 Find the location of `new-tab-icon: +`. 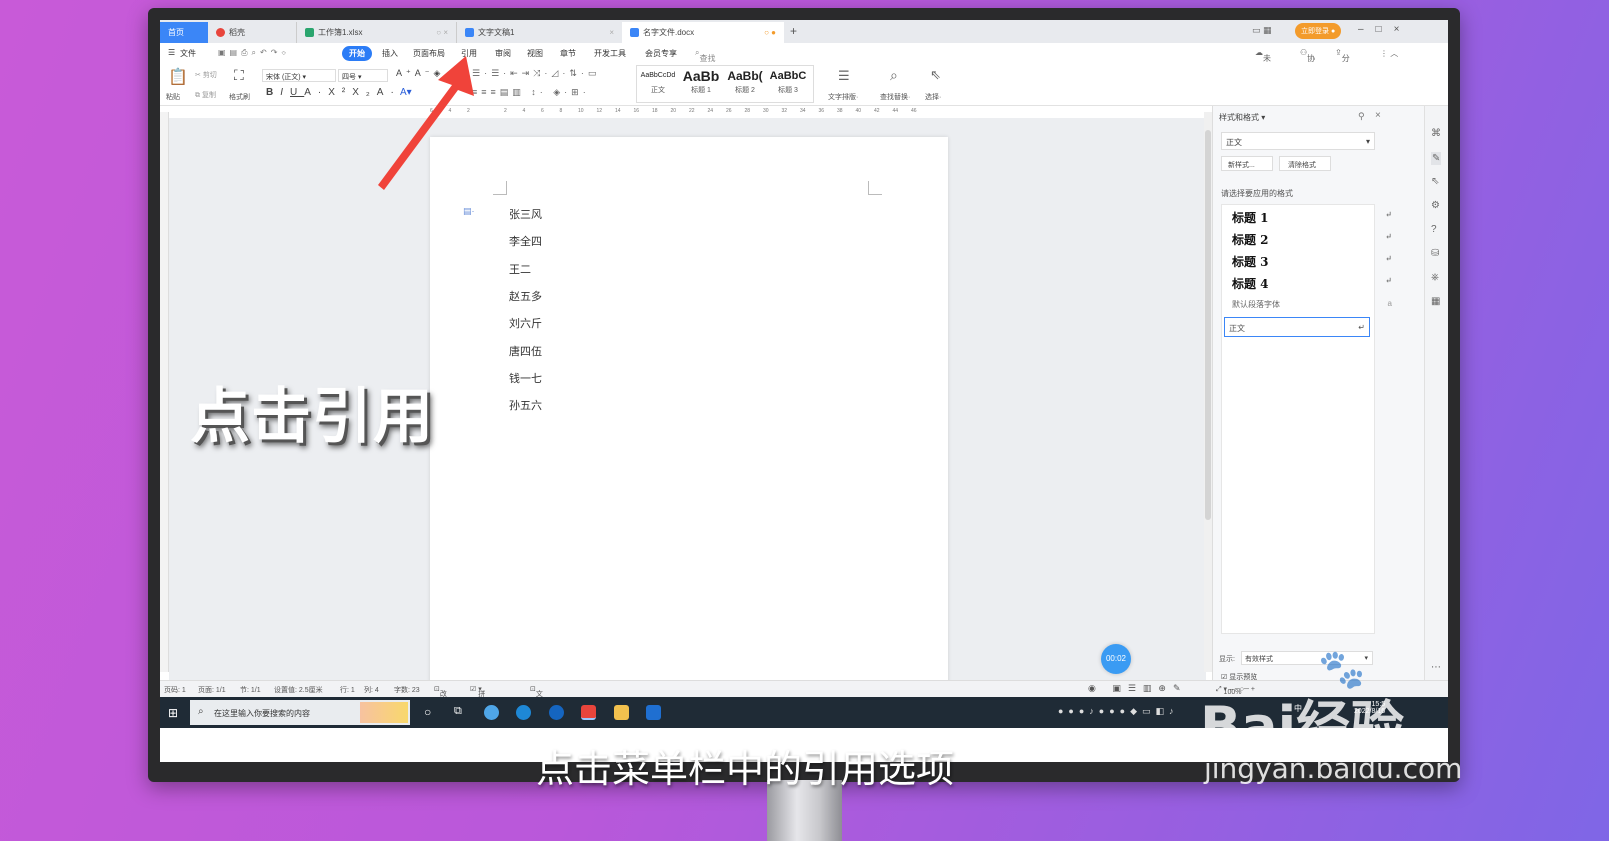

new-tab-icon: + is located at coordinates (793, 31).